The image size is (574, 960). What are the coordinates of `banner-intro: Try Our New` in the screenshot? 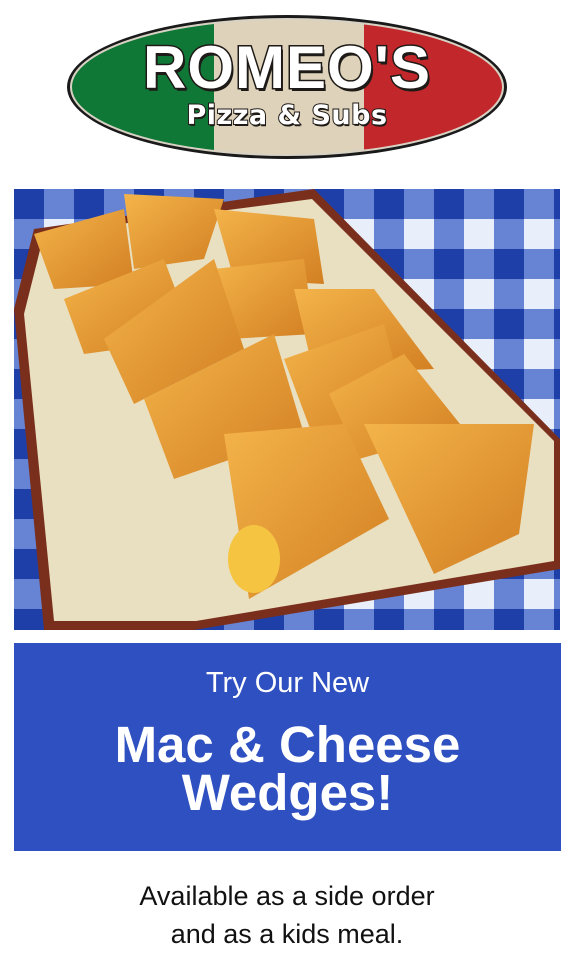 It's located at (287, 683).